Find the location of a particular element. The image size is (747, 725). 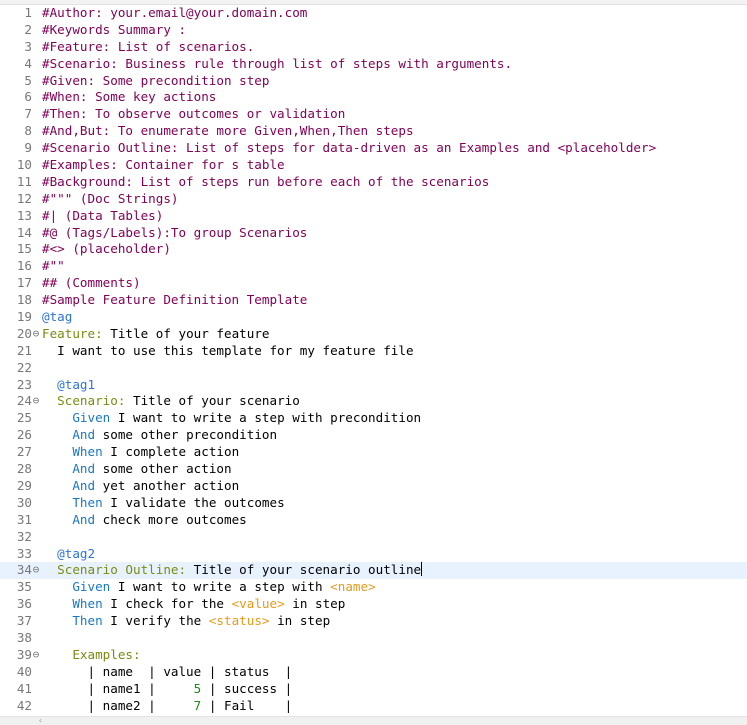

code-line: 15 #<> (placeholder) is located at coordinates (373, 249).